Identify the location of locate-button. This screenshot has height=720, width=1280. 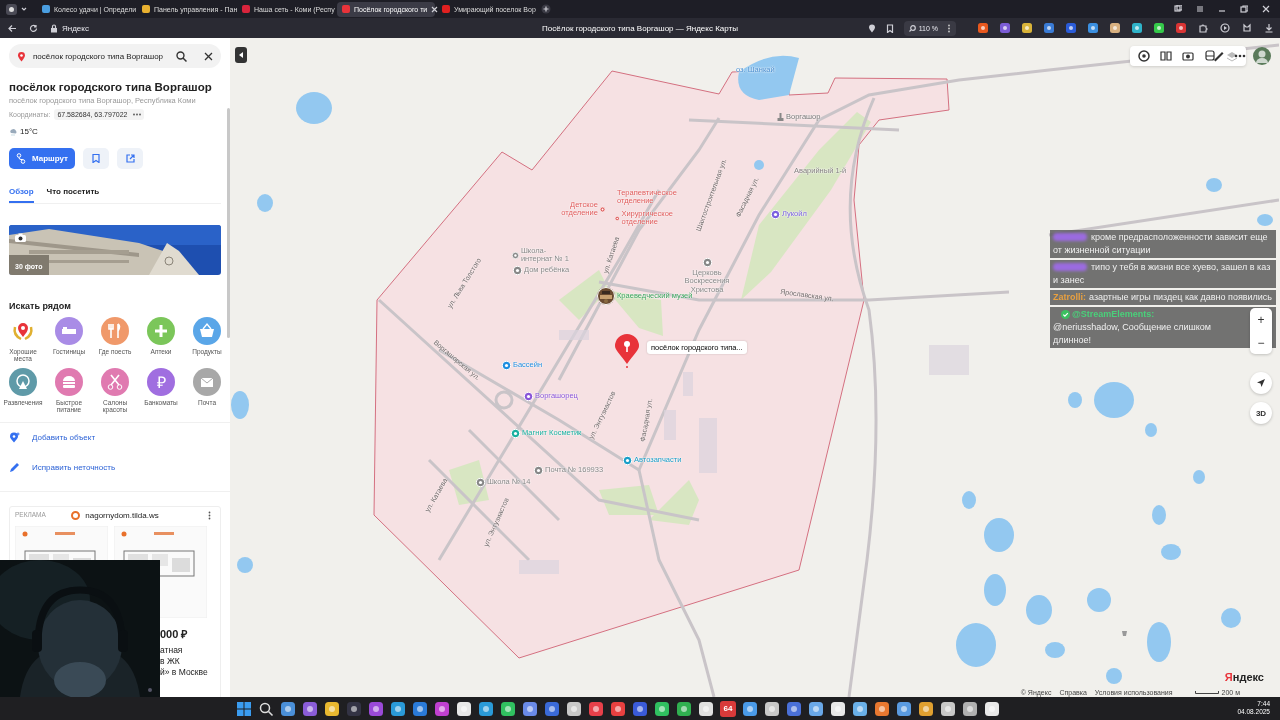
(1261, 383).